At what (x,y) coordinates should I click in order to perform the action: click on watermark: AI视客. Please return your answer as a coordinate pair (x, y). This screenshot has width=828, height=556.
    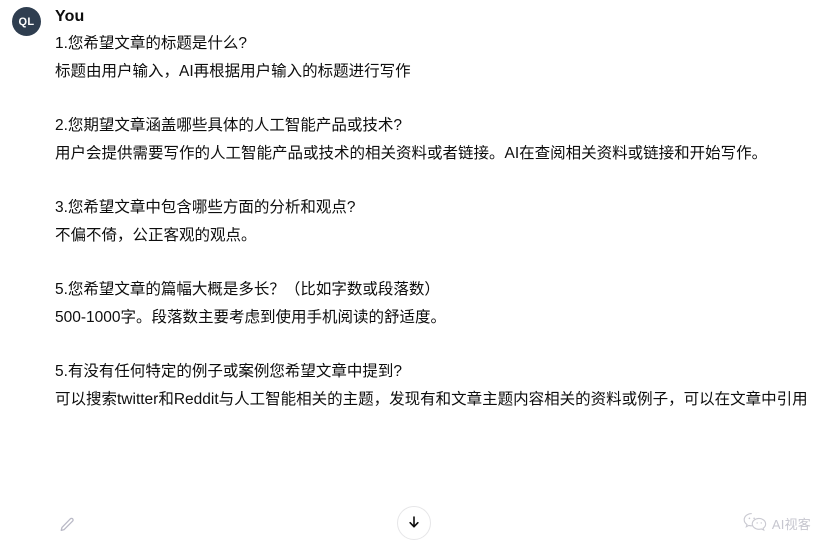
    Looking at the image, I should click on (777, 524).